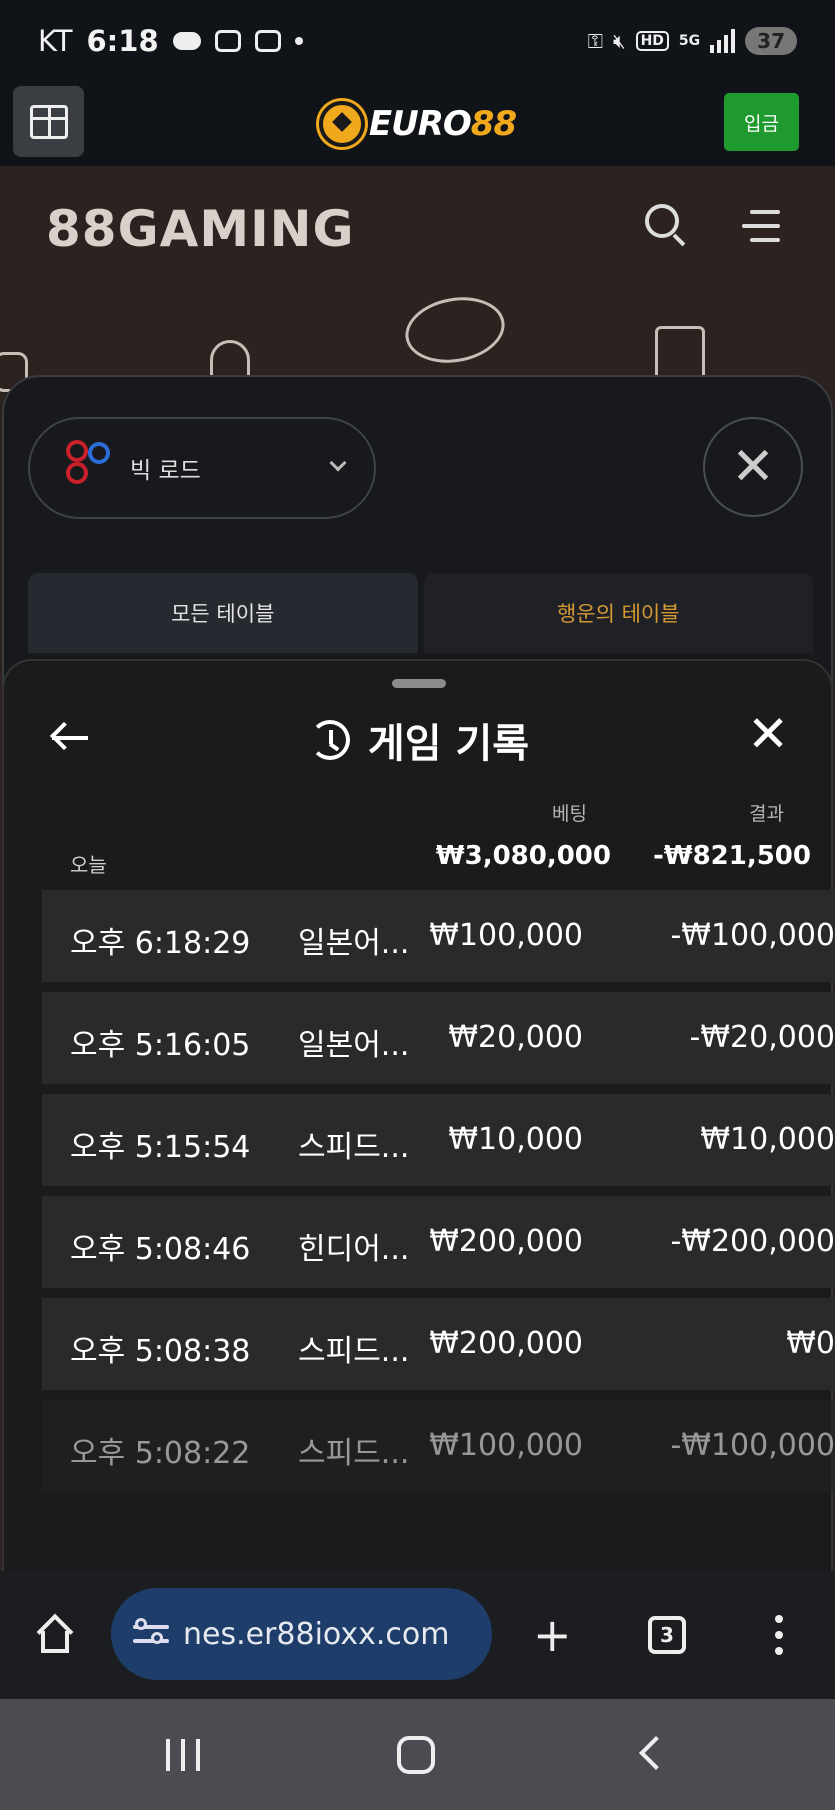  I want to click on new-tab-icon: +, so click(552, 1635).